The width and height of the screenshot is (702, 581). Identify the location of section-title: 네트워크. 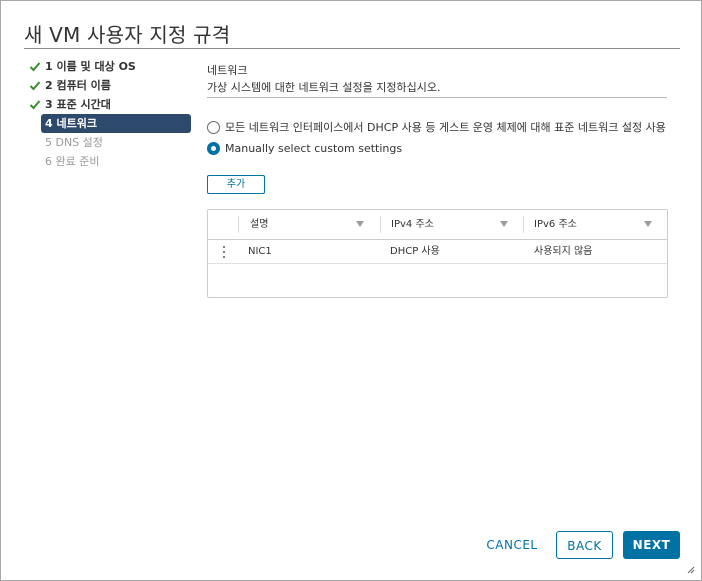
(227, 70).